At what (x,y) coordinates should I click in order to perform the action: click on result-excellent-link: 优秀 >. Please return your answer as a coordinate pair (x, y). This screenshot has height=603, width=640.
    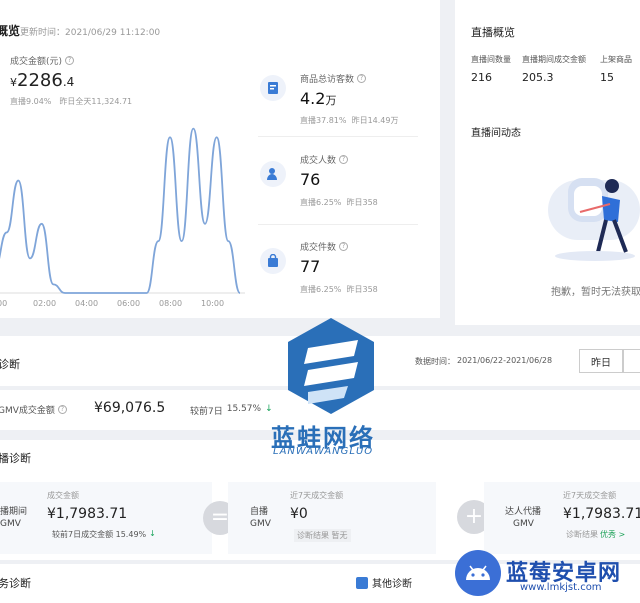
    Looking at the image, I should click on (612, 534).